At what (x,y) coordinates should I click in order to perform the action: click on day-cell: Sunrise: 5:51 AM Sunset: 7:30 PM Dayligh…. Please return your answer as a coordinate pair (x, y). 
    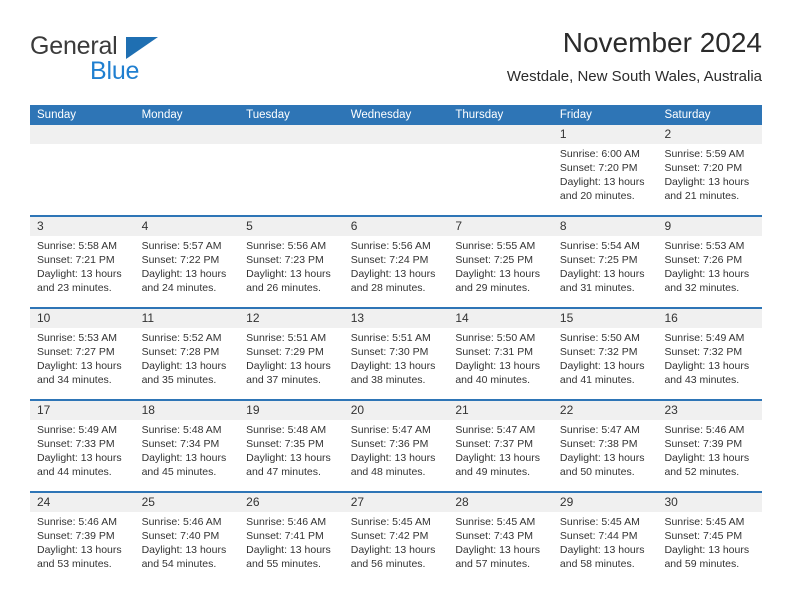
    Looking at the image, I should click on (396, 363).